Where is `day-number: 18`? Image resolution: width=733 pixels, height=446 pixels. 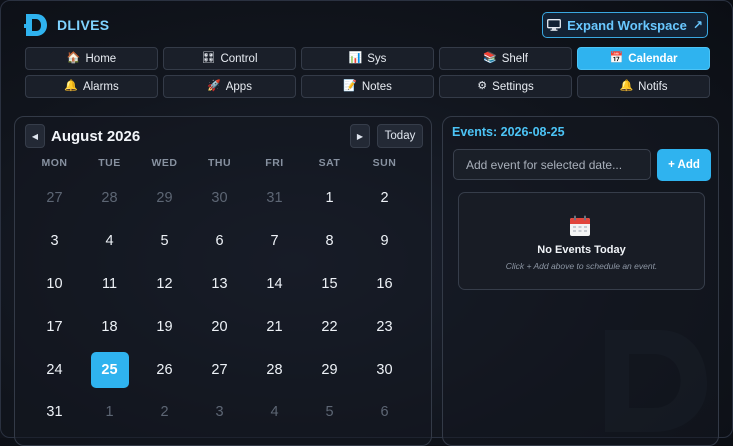
day-number: 18 is located at coordinates (109, 326).